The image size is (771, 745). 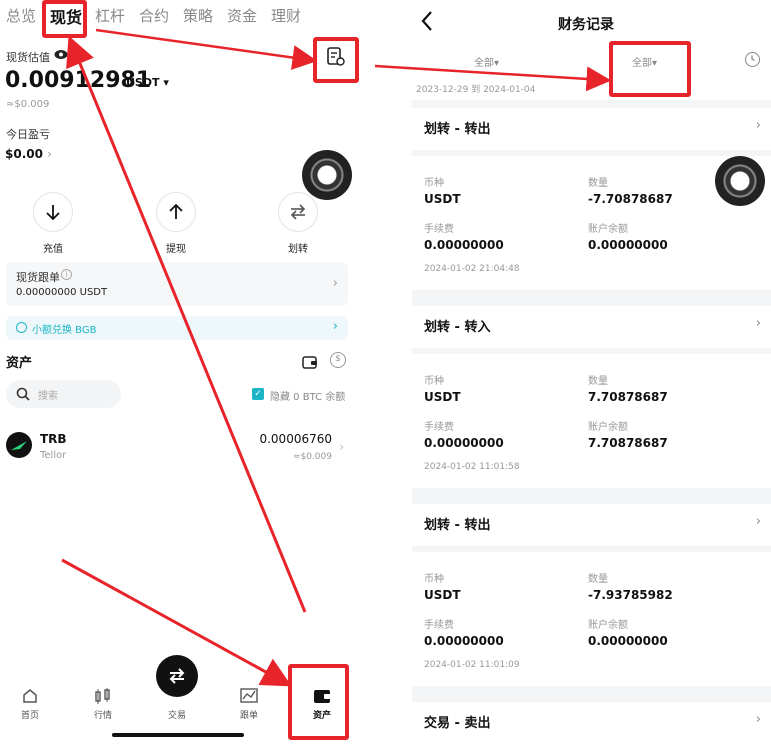 What do you see at coordinates (493, 78) in the screenshot?
I see `arrow-to-filter` at bounding box center [493, 78].